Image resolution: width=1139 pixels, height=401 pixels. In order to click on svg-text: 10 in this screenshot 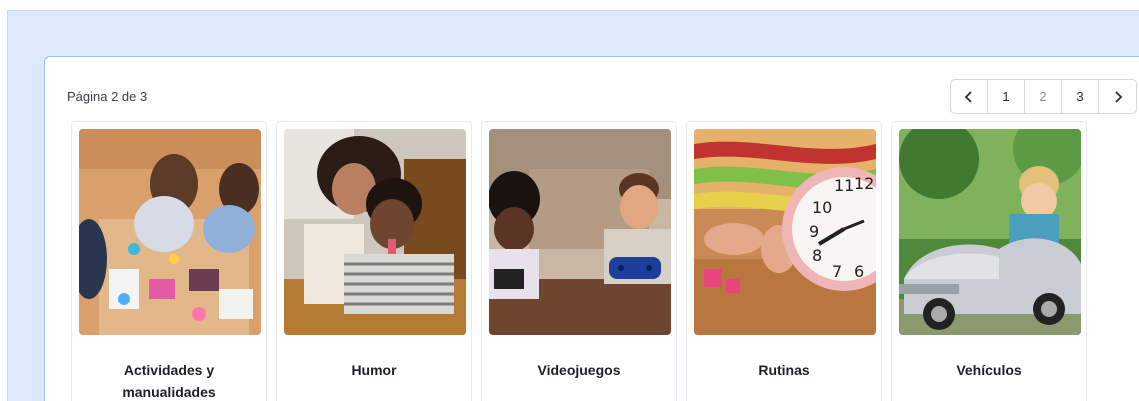, I will do `click(822, 207)`.